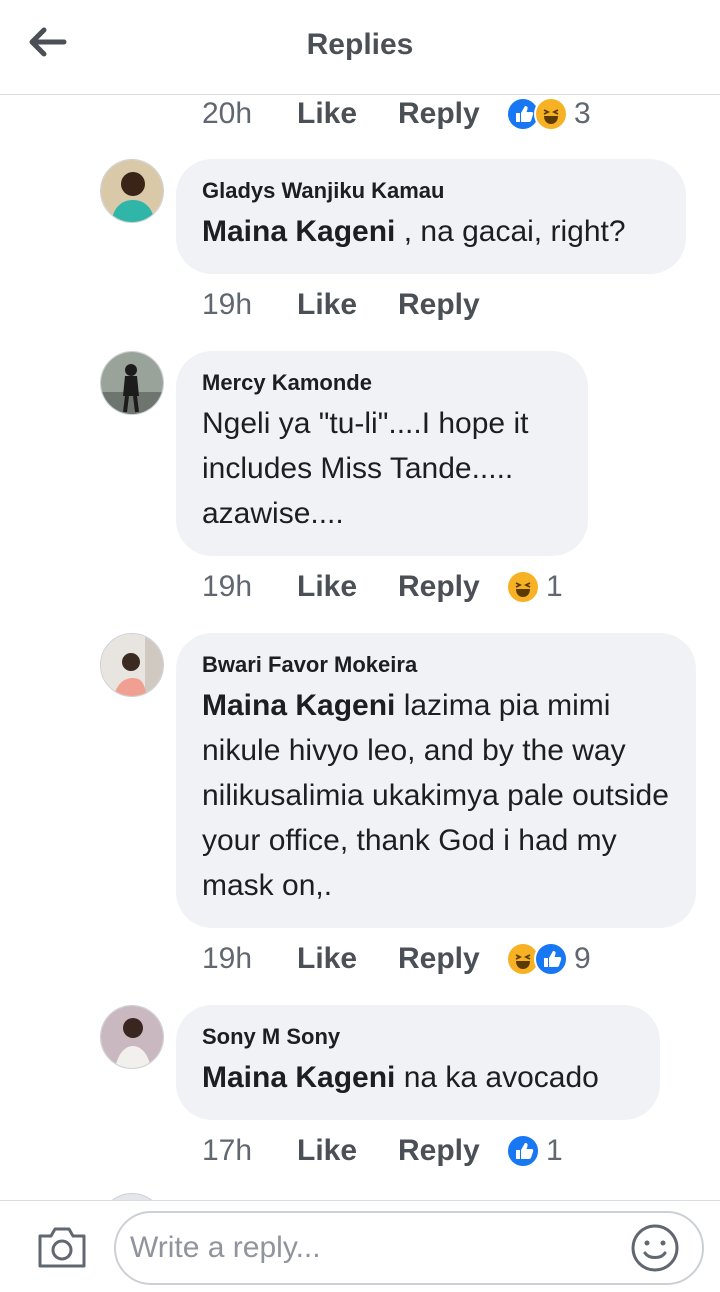 Image resolution: width=720 pixels, height=1292 pixels. I want to click on reaction-summary: 9, so click(548, 959).